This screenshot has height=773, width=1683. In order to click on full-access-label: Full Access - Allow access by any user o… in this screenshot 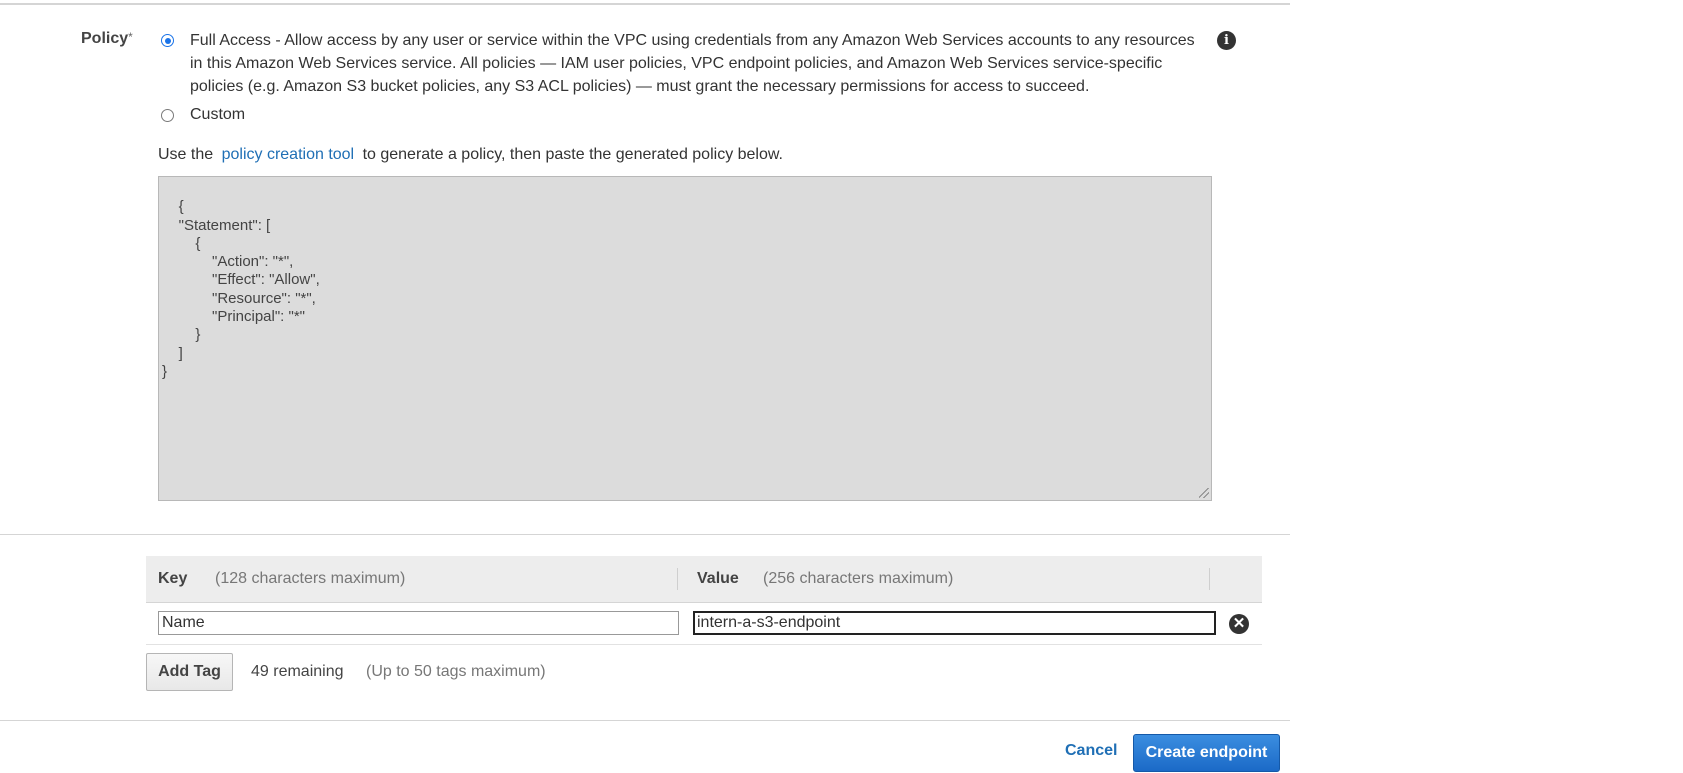, I will do `click(695, 63)`.